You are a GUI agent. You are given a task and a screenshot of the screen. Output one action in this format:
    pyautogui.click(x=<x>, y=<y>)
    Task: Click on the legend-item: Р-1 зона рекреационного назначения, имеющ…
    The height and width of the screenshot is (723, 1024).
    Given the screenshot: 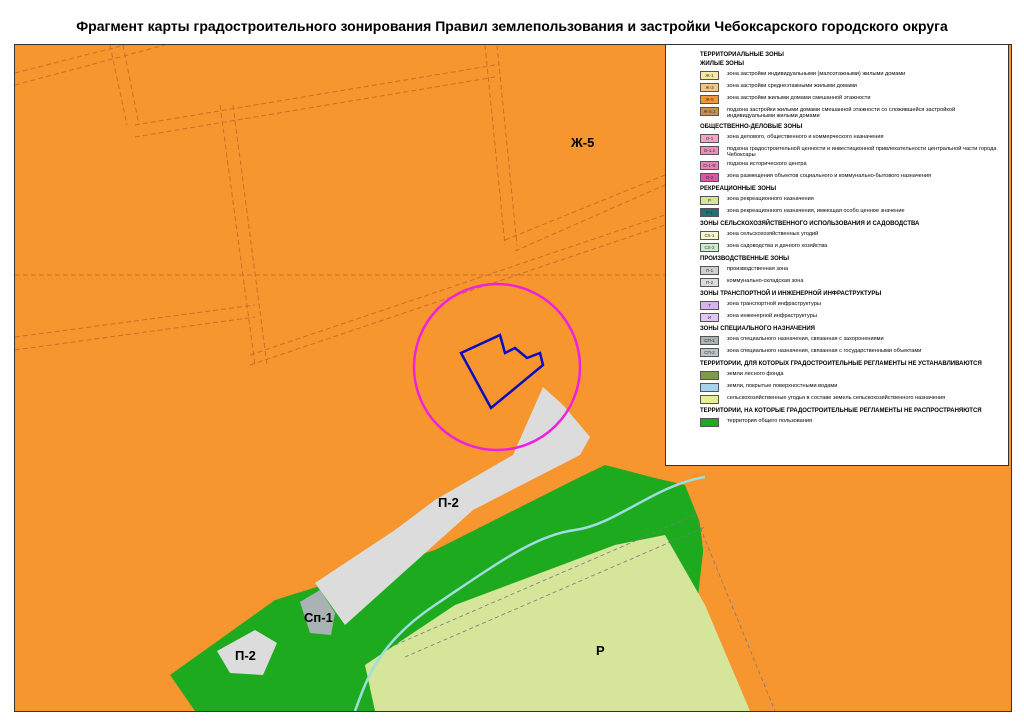 What is the action you would take?
    pyautogui.click(x=851, y=213)
    